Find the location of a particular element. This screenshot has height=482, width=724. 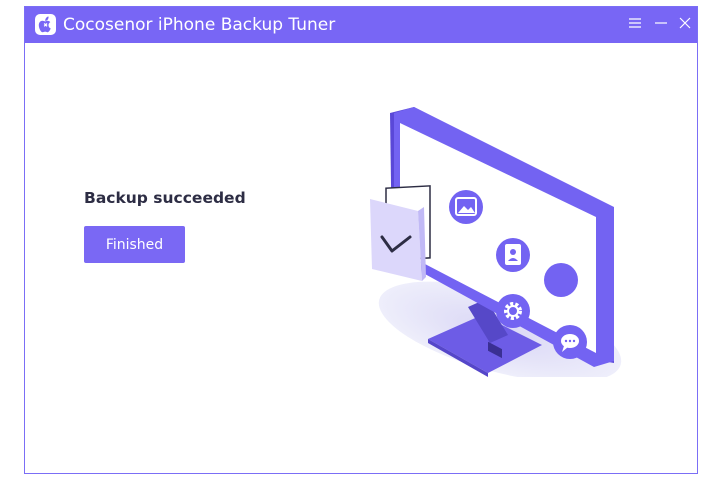

title-bar: Cocosenor iPhone Backup Tuner is located at coordinates (361, 25).